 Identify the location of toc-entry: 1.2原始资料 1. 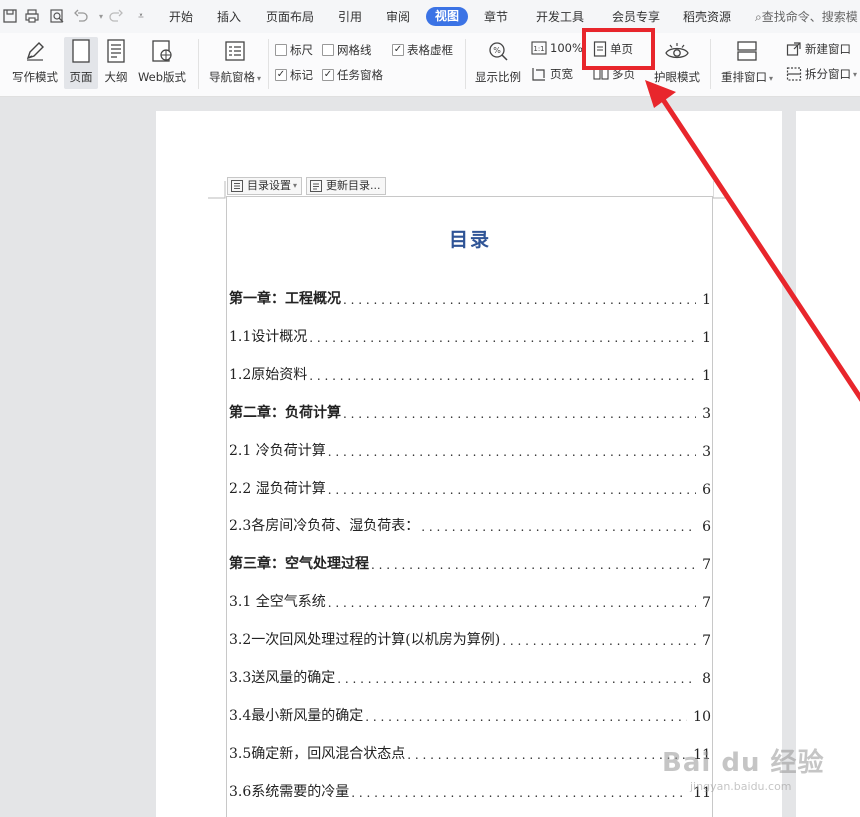
(470, 373).